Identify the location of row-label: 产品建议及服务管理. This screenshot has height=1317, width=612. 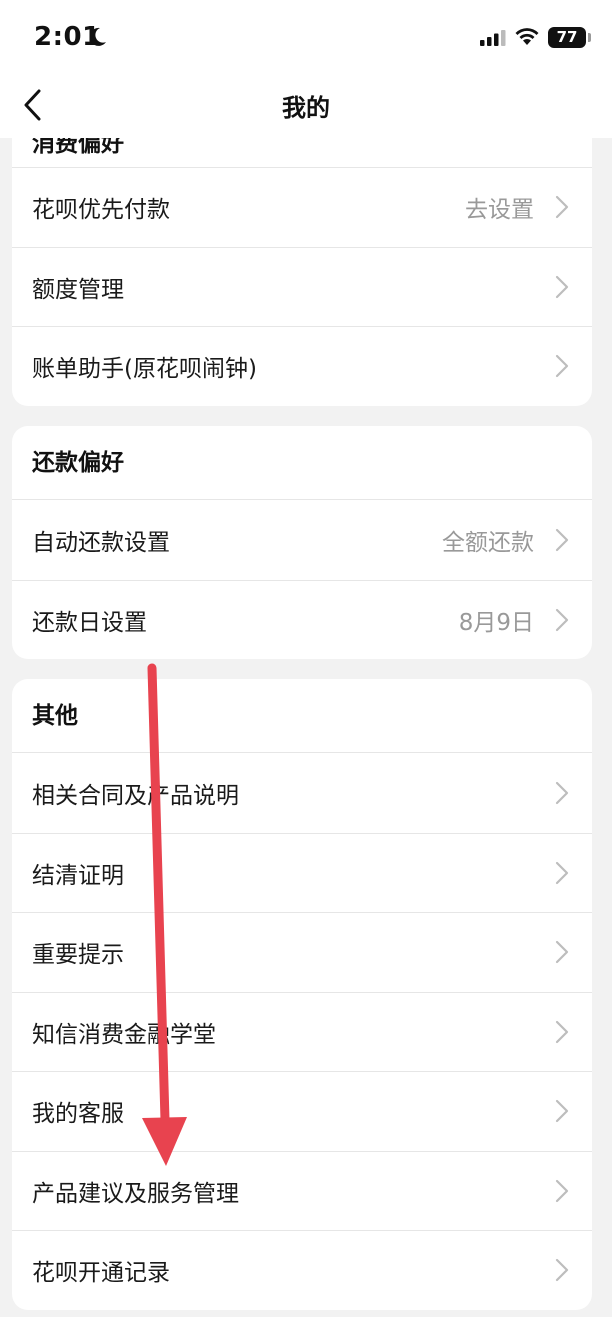
(135, 1193).